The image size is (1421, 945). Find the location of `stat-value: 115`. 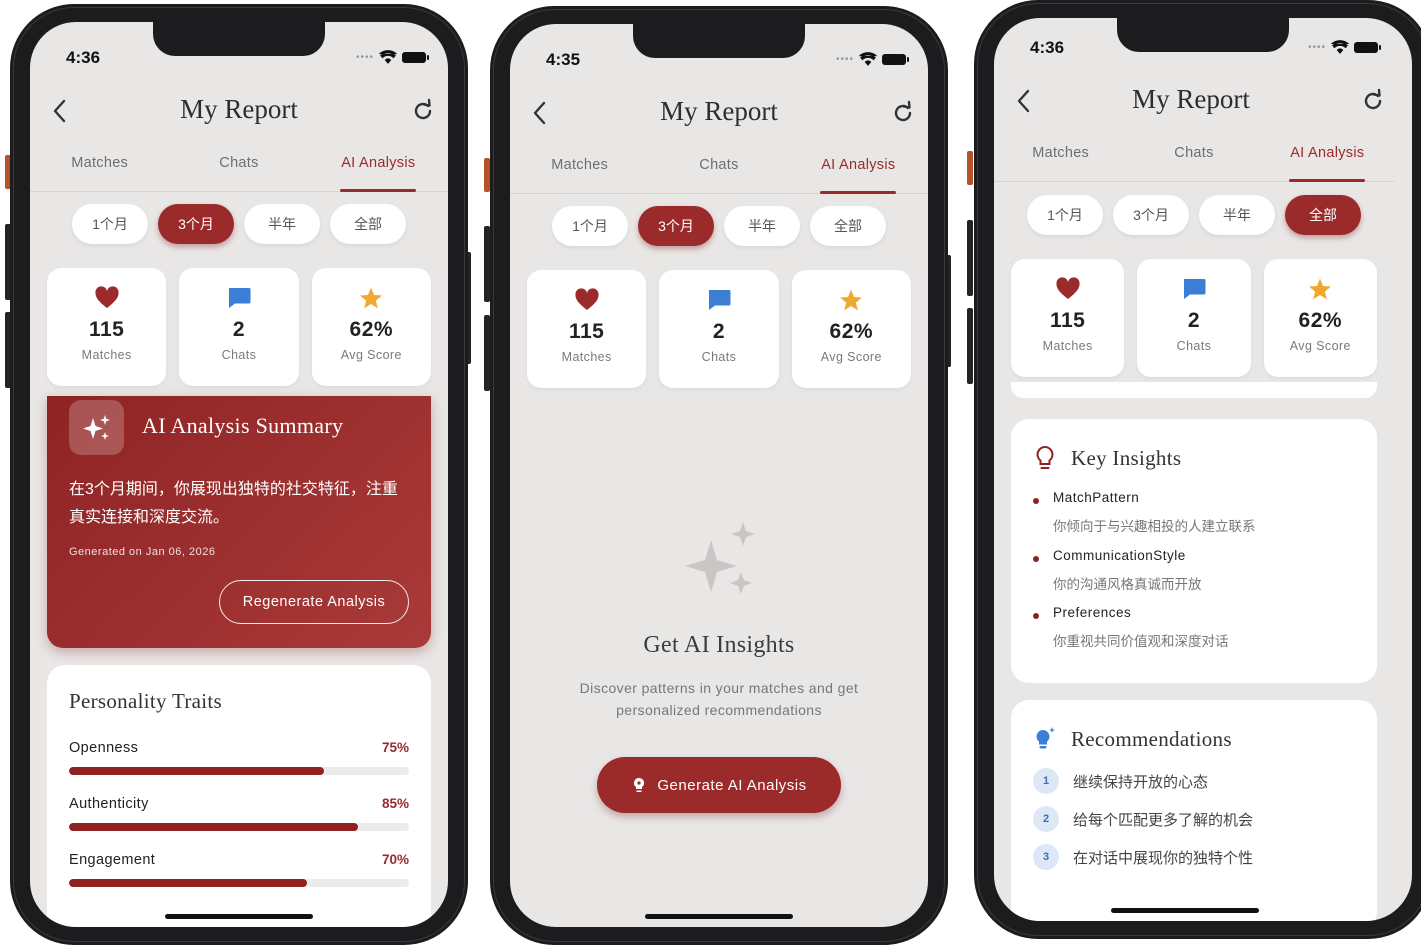

stat-value: 115 is located at coordinates (1067, 320).